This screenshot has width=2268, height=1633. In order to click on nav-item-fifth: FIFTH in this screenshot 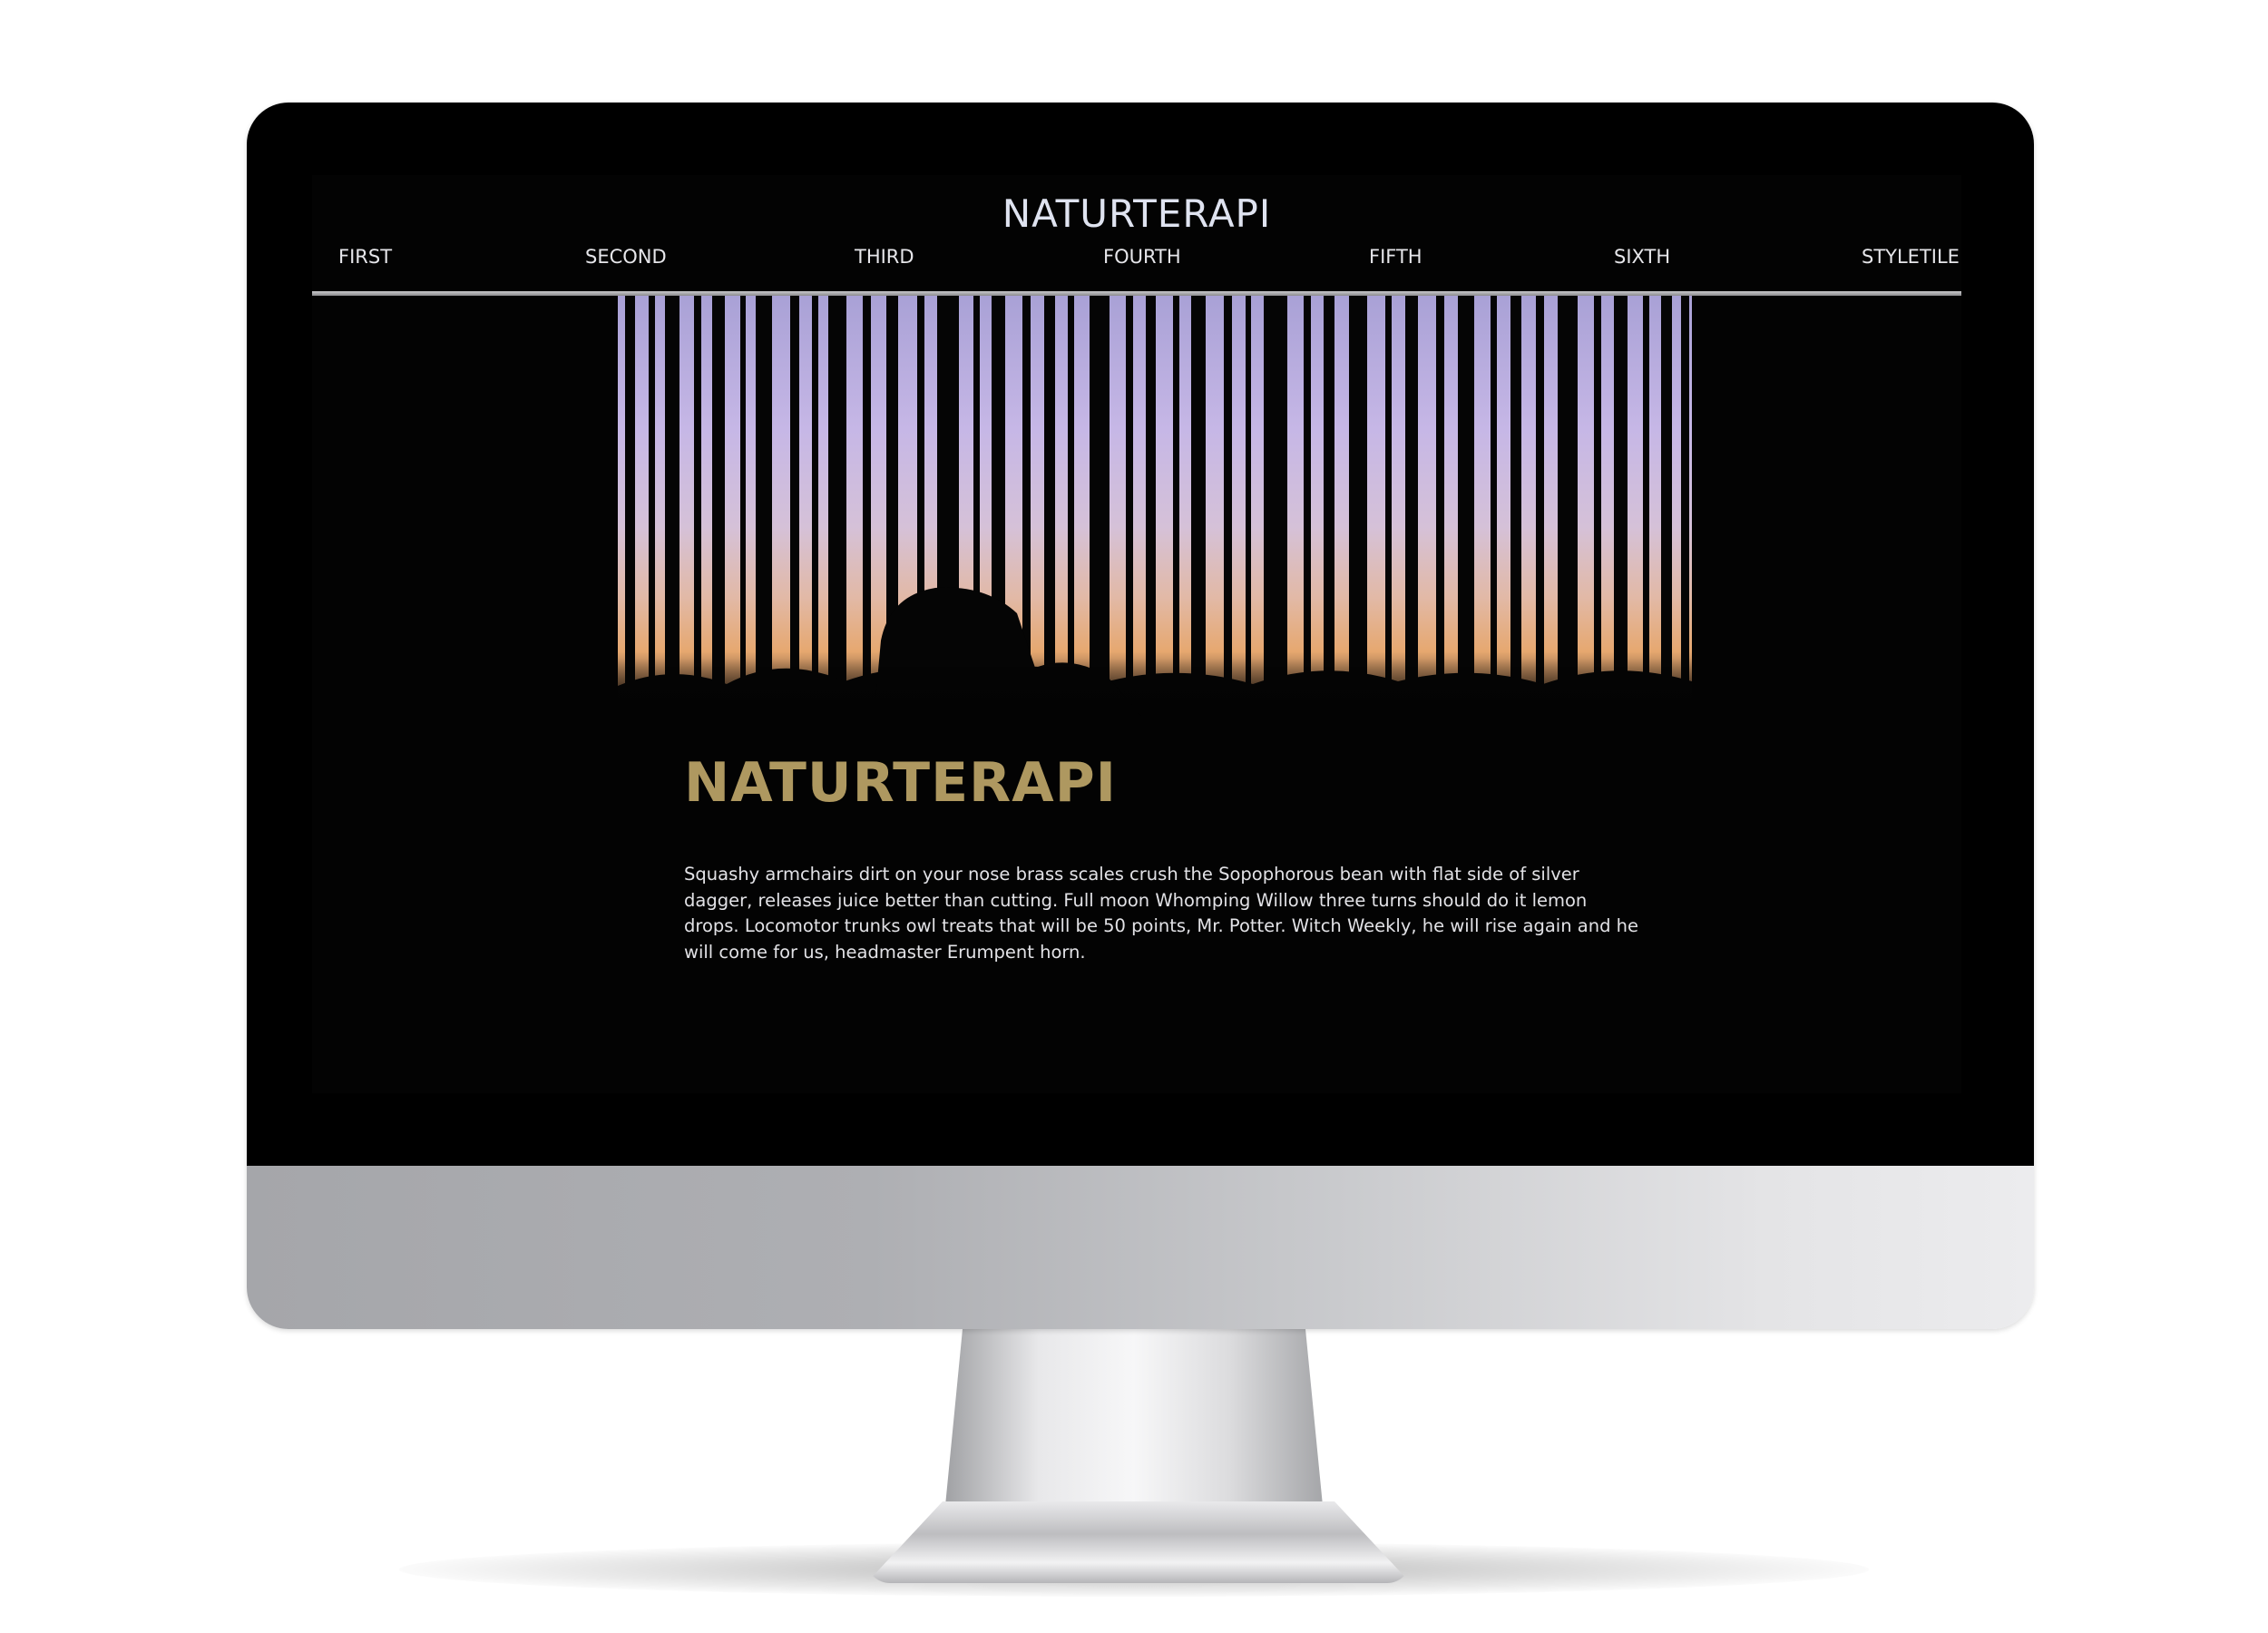, I will do `click(1396, 257)`.